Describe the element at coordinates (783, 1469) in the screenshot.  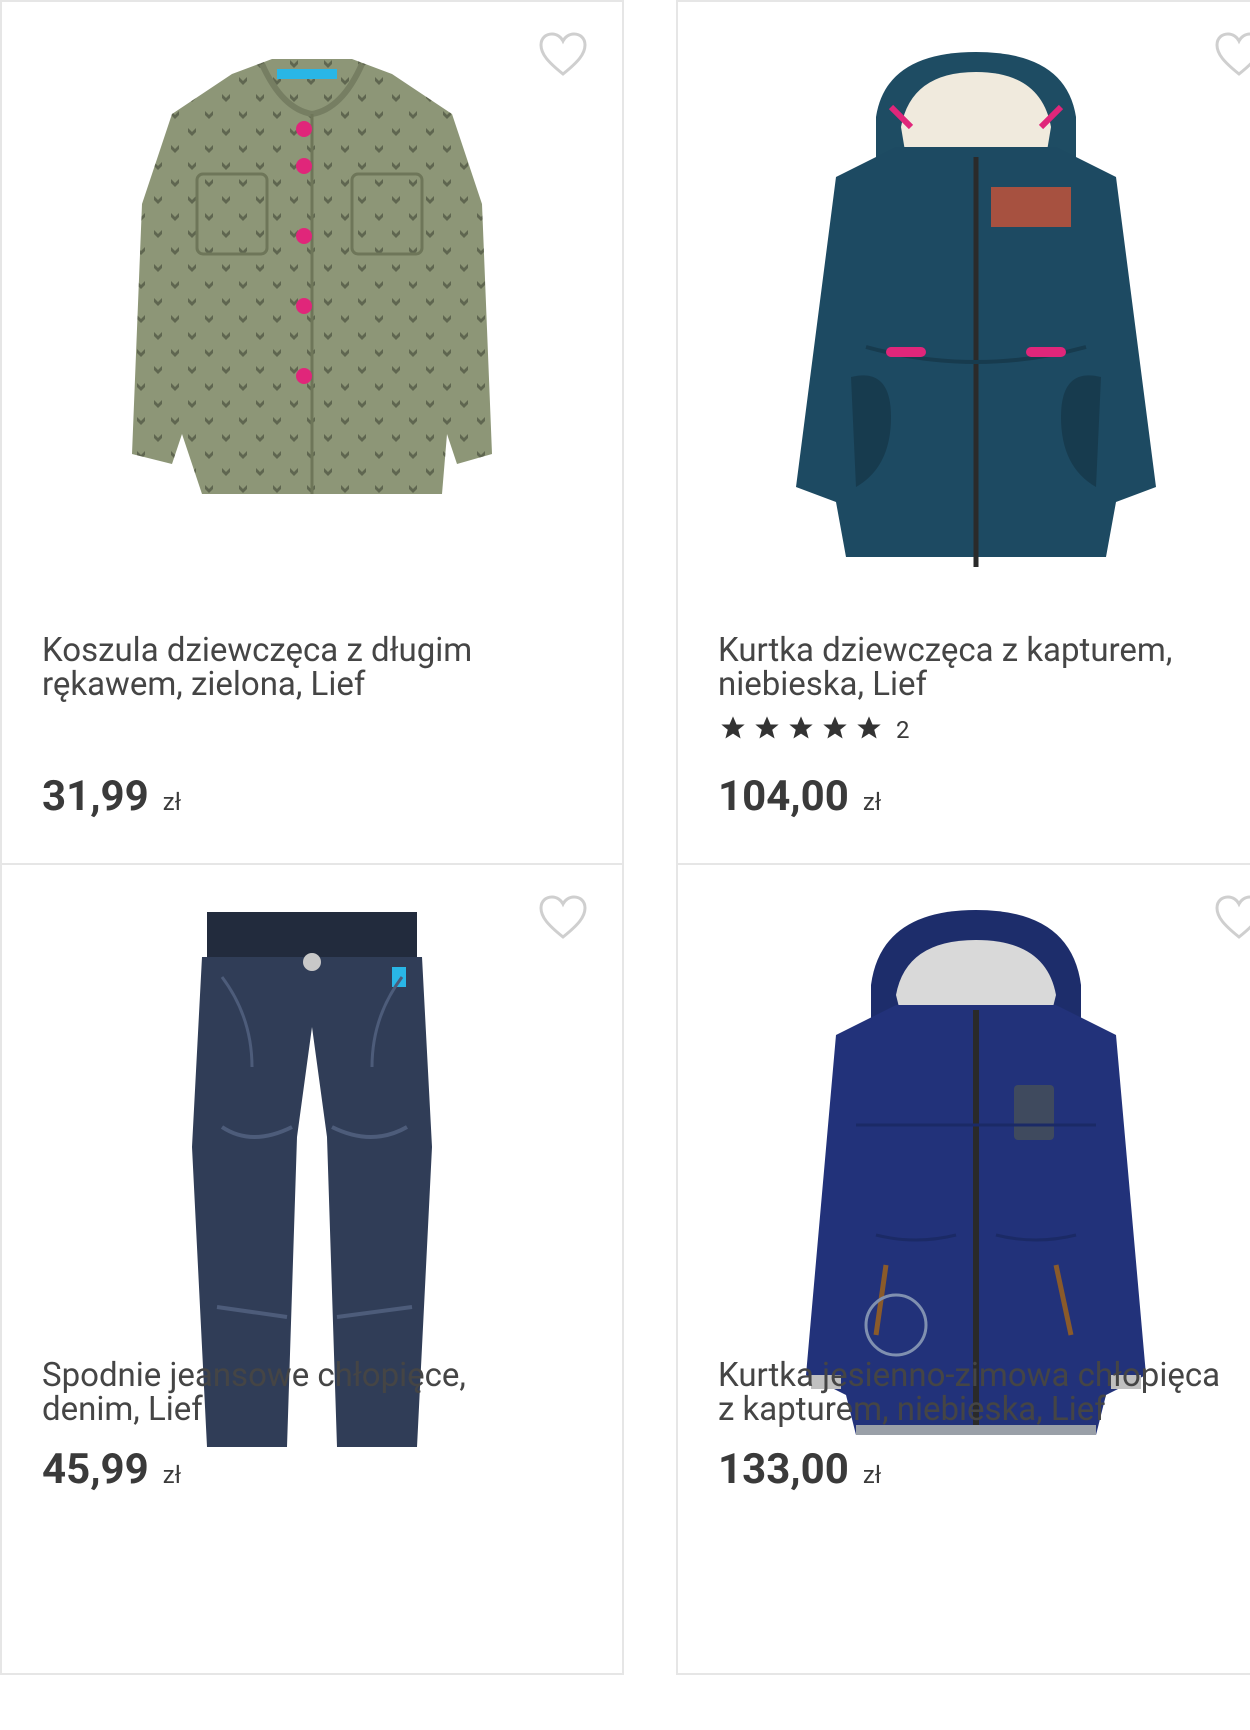
I see `price-value: 133,00` at that location.